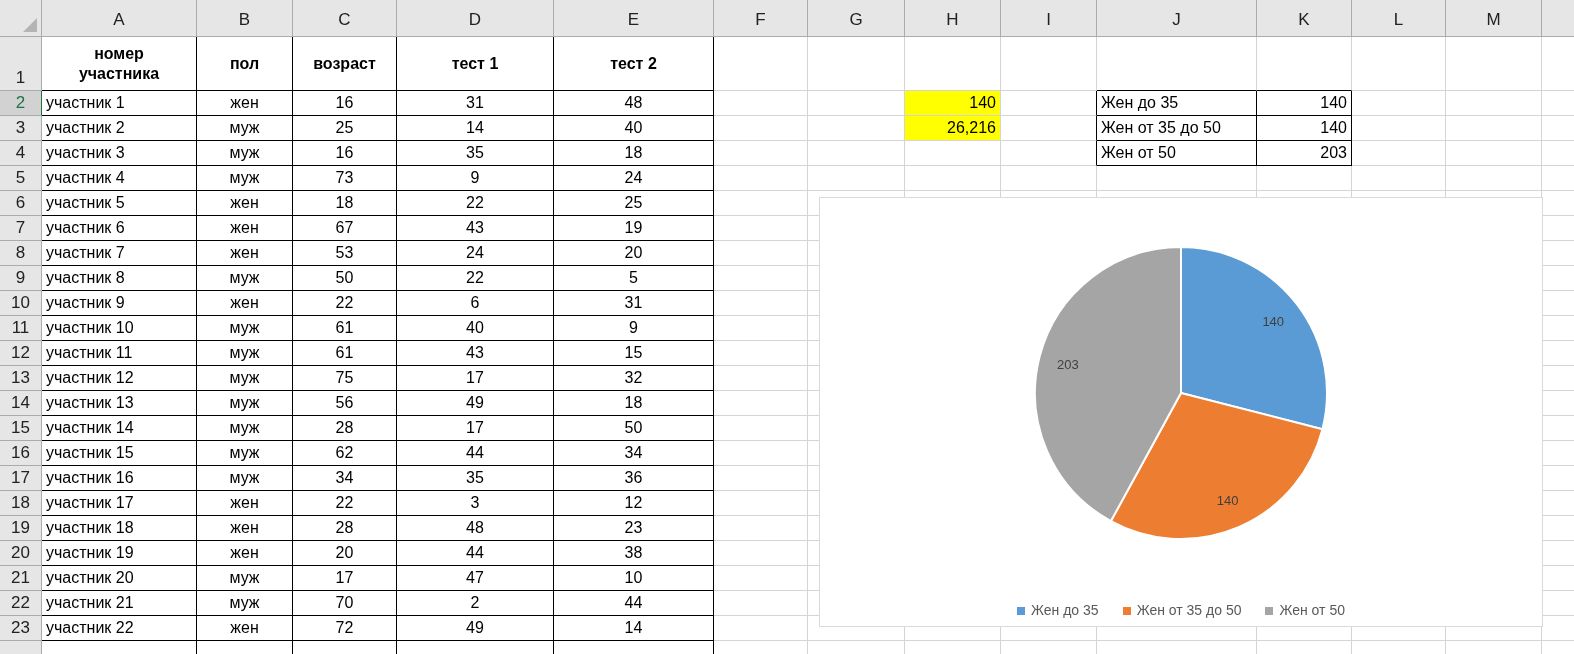  What do you see at coordinates (21, 478) in the screenshot?
I see `row-header: 17` at bounding box center [21, 478].